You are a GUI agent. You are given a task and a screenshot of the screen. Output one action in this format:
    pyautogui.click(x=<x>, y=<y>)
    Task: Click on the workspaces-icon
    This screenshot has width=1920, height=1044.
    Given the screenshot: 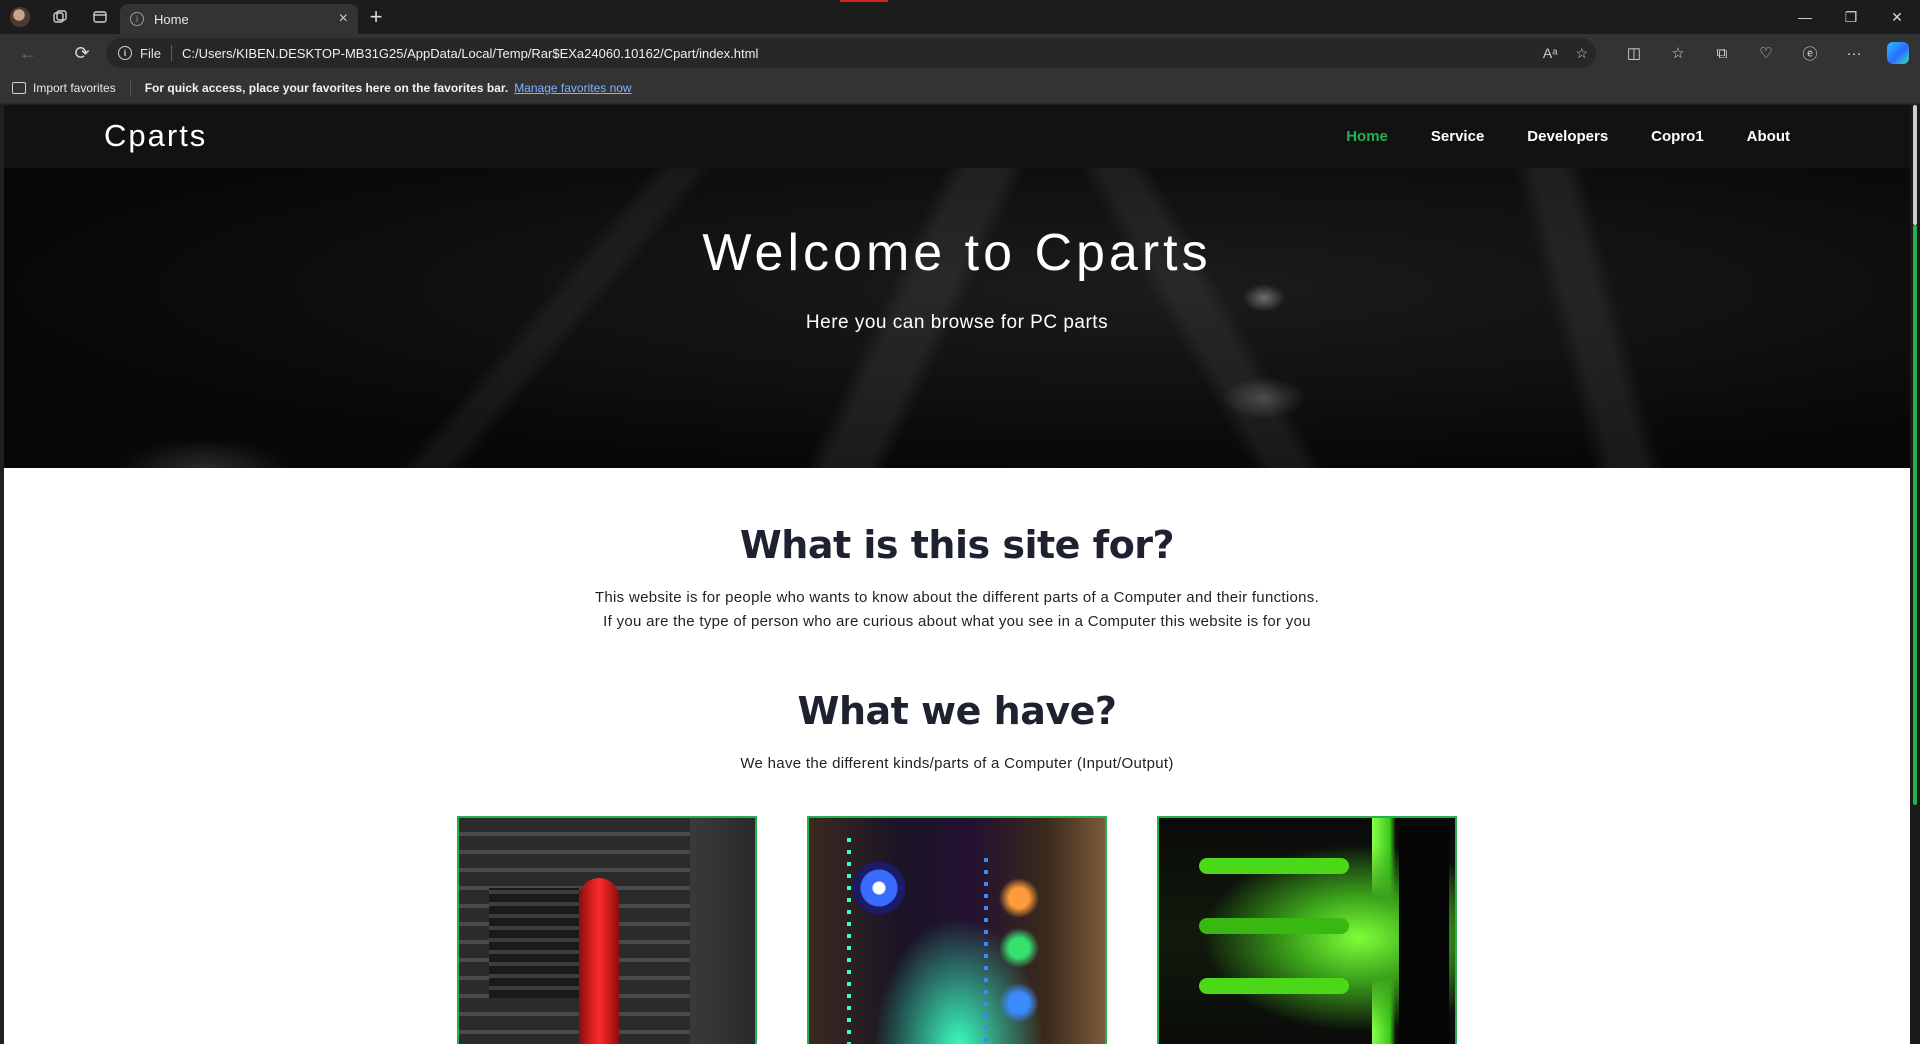 What is the action you would take?
    pyautogui.click(x=60, y=17)
    